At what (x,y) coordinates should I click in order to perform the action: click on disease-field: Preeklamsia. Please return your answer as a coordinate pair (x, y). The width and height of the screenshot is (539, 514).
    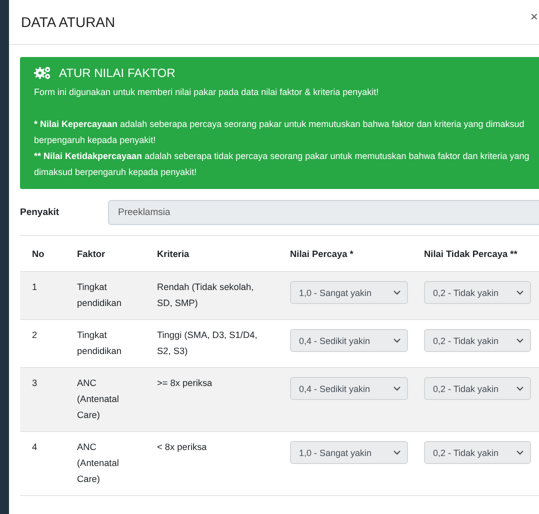
    Looking at the image, I should click on (323, 212).